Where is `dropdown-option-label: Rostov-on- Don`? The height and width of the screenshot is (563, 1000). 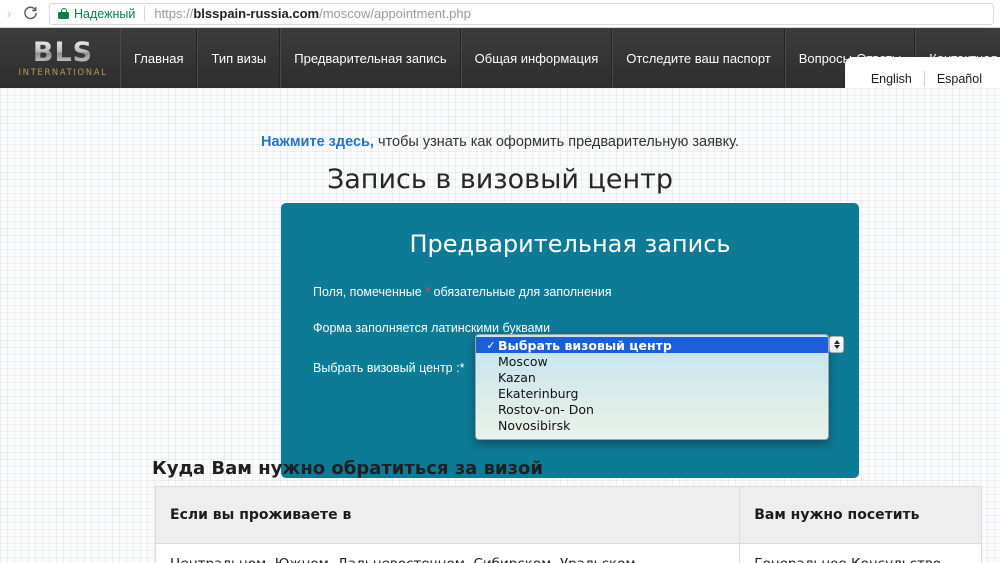
dropdown-option-label: Rostov-on- Don is located at coordinates (546, 409).